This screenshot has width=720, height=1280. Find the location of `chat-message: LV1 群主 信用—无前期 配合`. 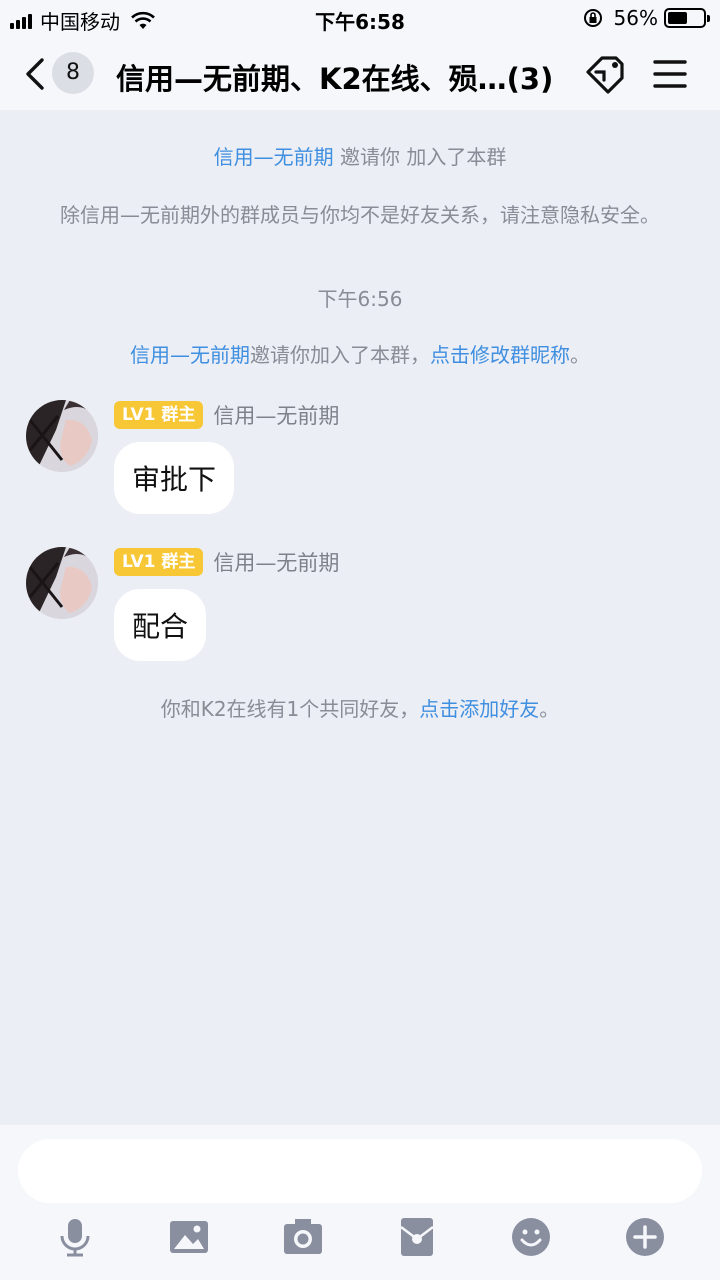

chat-message: LV1 群主 信用—无前期 配合 is located at coordinates (360, 612).